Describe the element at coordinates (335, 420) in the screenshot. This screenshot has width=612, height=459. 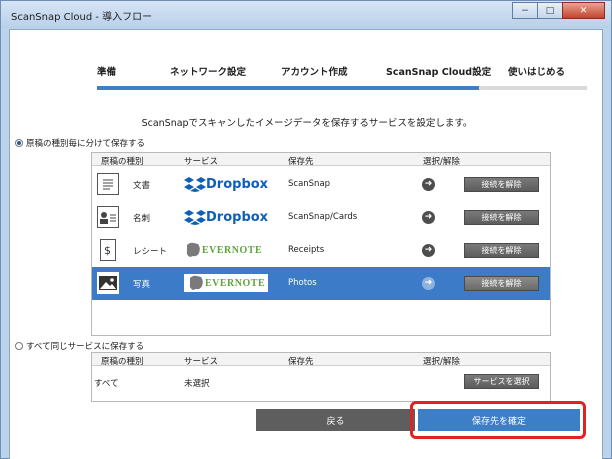
I see `back-button: 戻る` at that location.